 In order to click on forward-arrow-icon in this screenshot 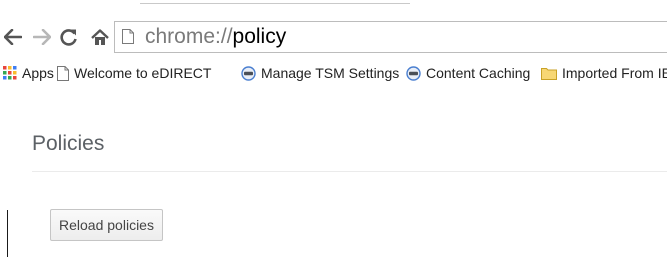, I will do `click(42, 37)`.